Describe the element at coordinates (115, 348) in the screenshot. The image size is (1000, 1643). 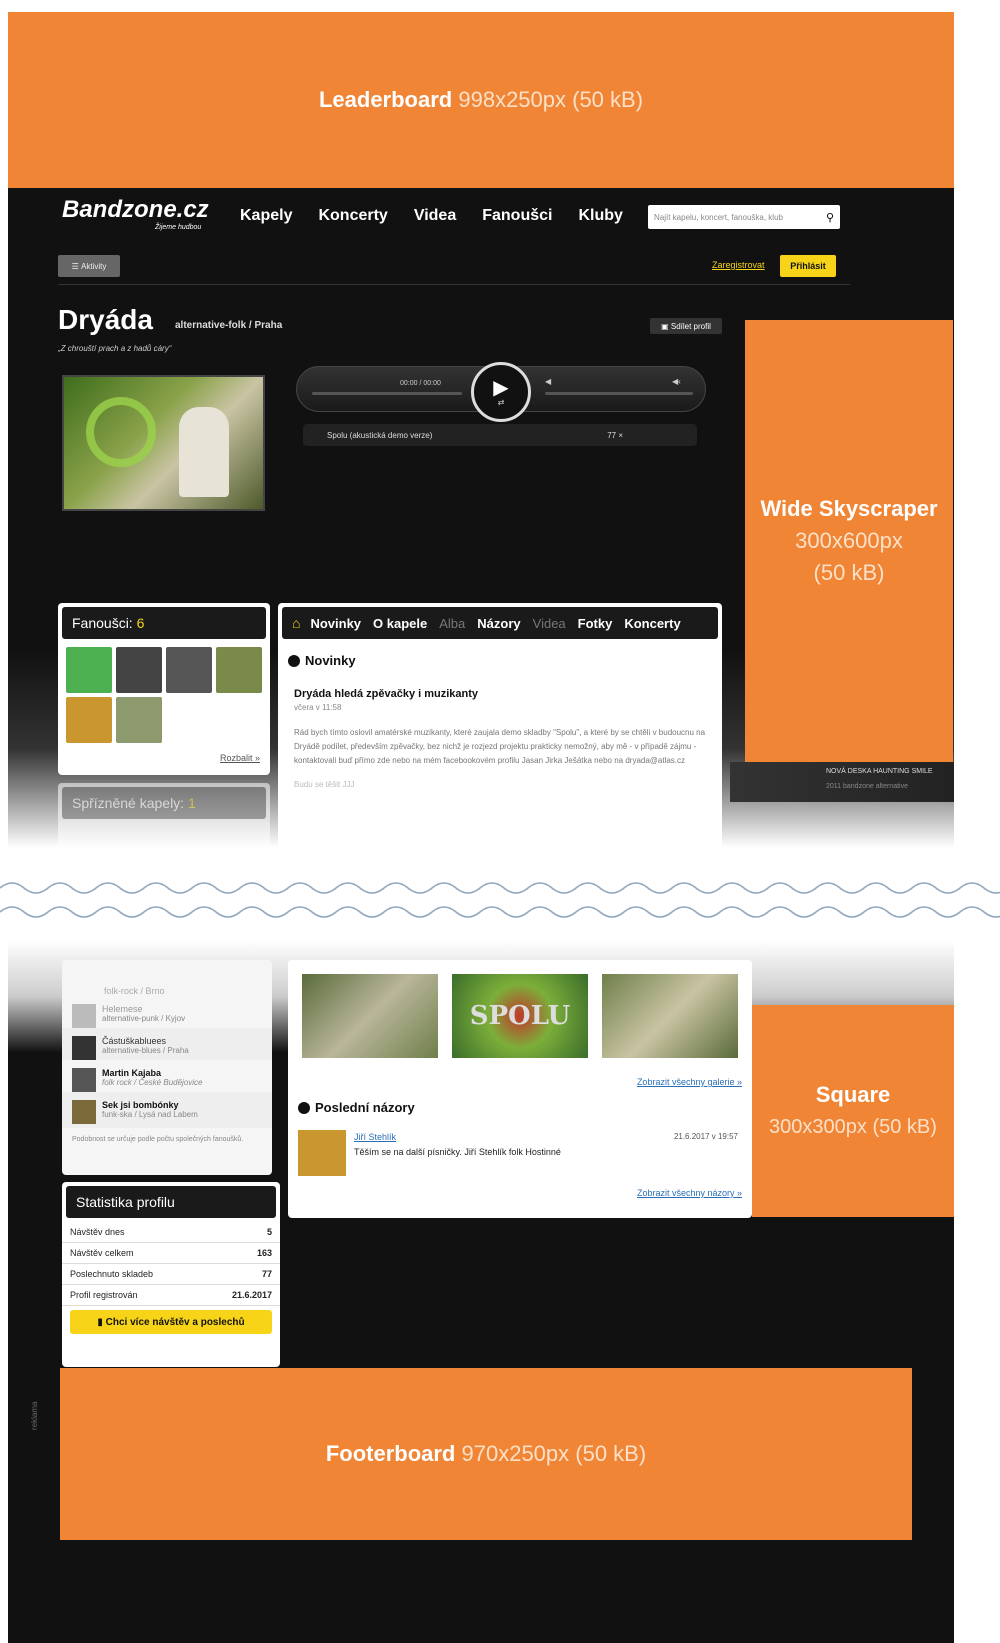
I see `band-quote: „Z chrouští prach a z hadů cáry“` at that location.